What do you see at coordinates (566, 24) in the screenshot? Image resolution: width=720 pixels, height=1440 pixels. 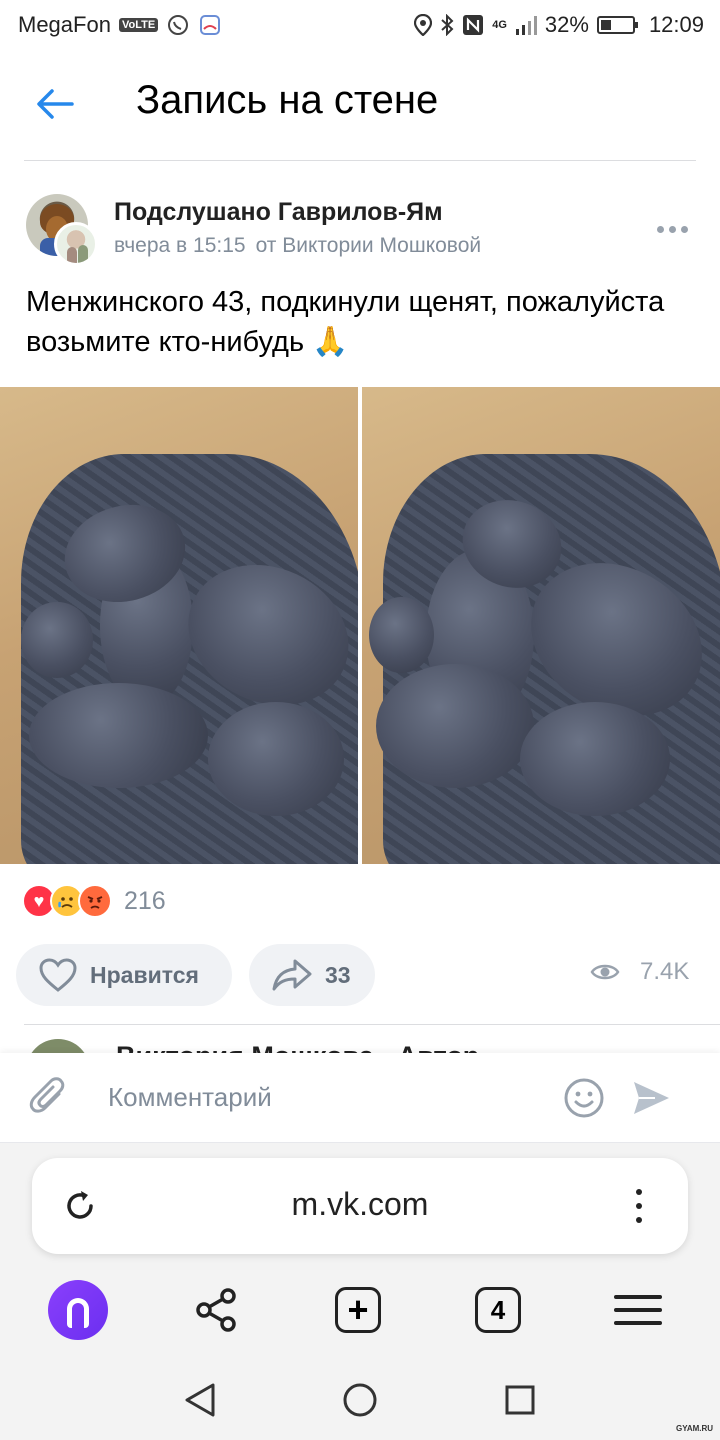 I see `battery-percent: 32%` at bounding box center [566, 24].